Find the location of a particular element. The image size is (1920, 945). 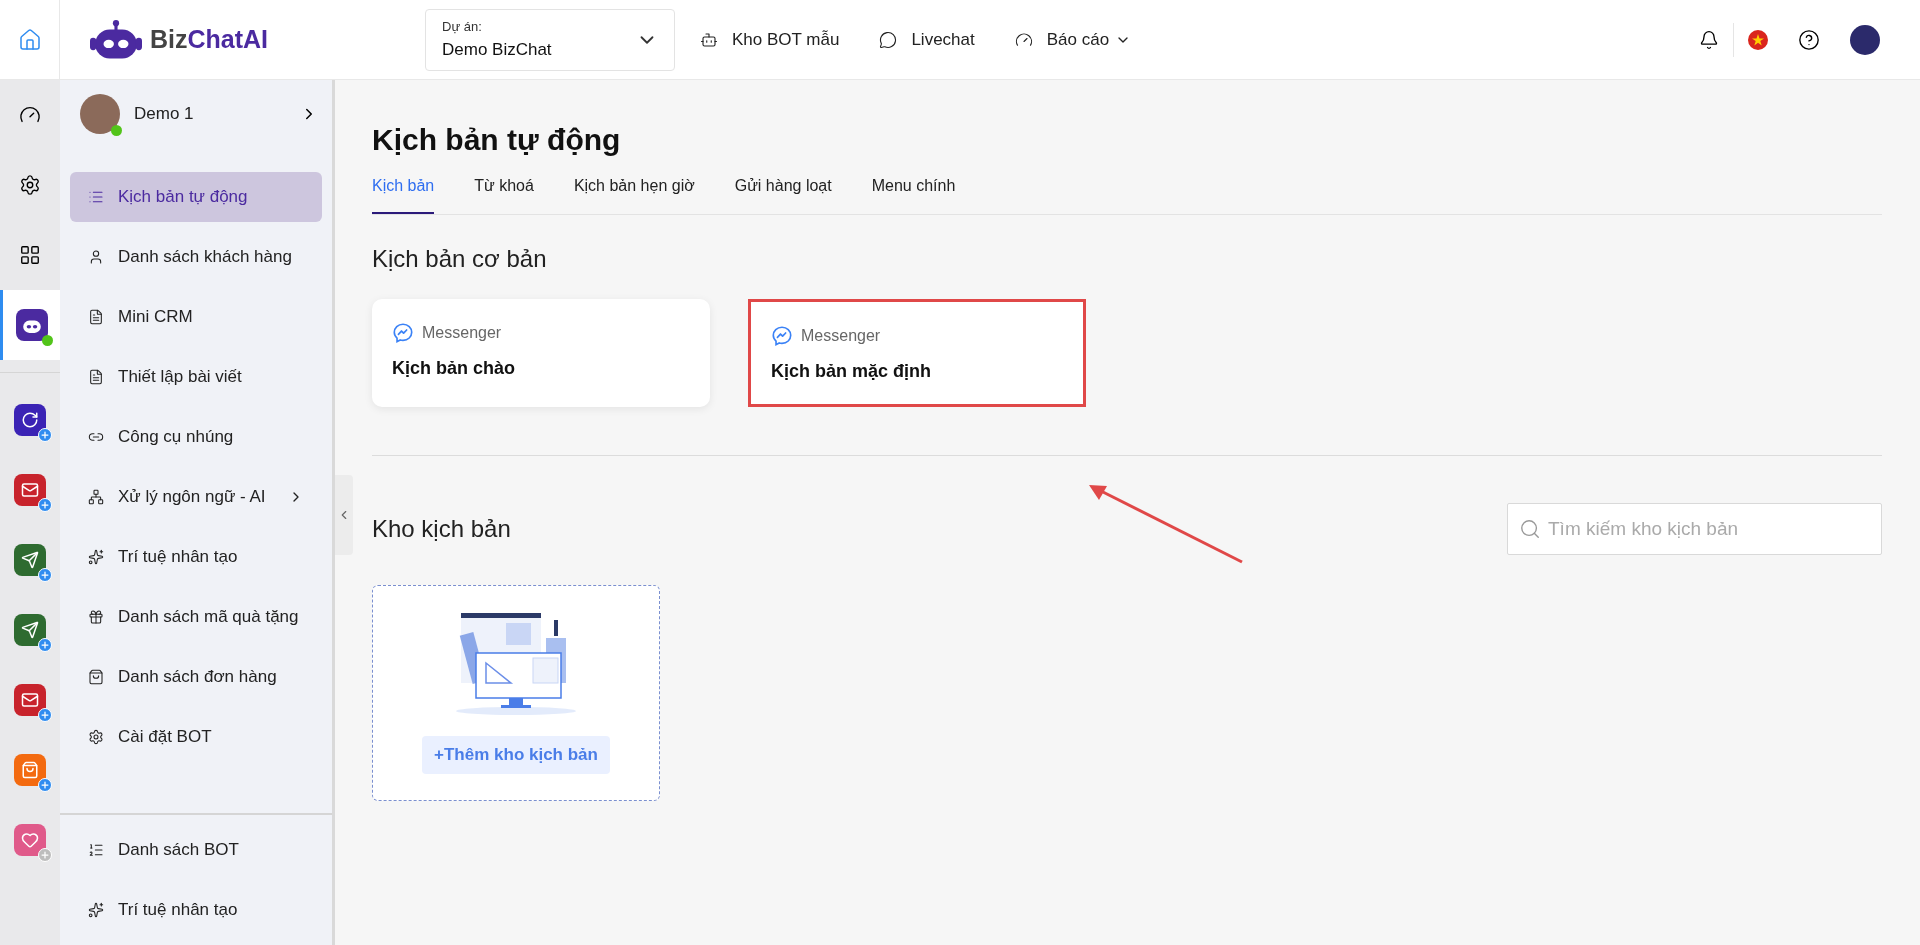

sidebar-item: Xử lý ngôn ngữ - AI is located at coordinates (196, 497).